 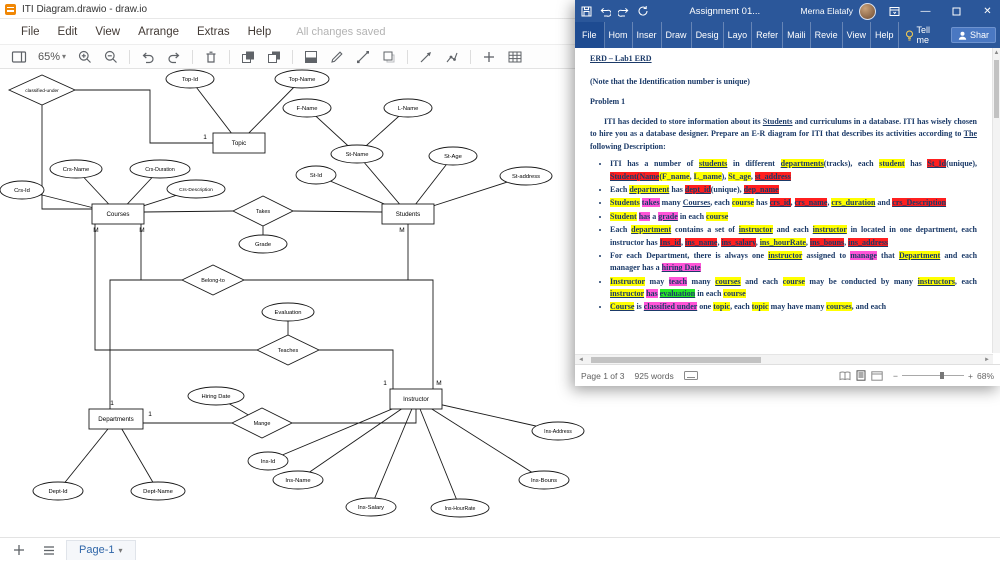 What do you see at coordinates (49, 550) in the screenshot?
I see `pages-menu-icon` at bounding box center [49, 550].